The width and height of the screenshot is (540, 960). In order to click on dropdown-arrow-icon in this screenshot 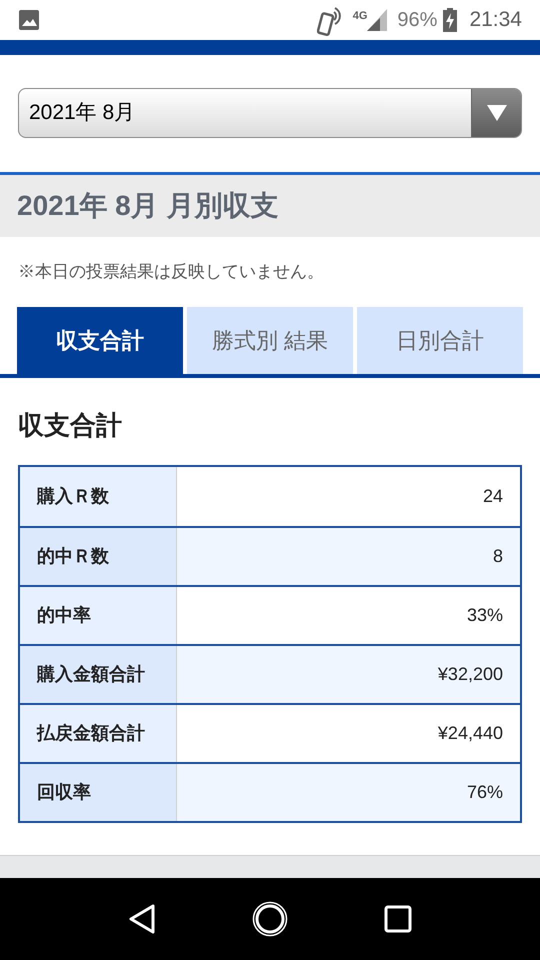, I will do `click(497, 113)`.